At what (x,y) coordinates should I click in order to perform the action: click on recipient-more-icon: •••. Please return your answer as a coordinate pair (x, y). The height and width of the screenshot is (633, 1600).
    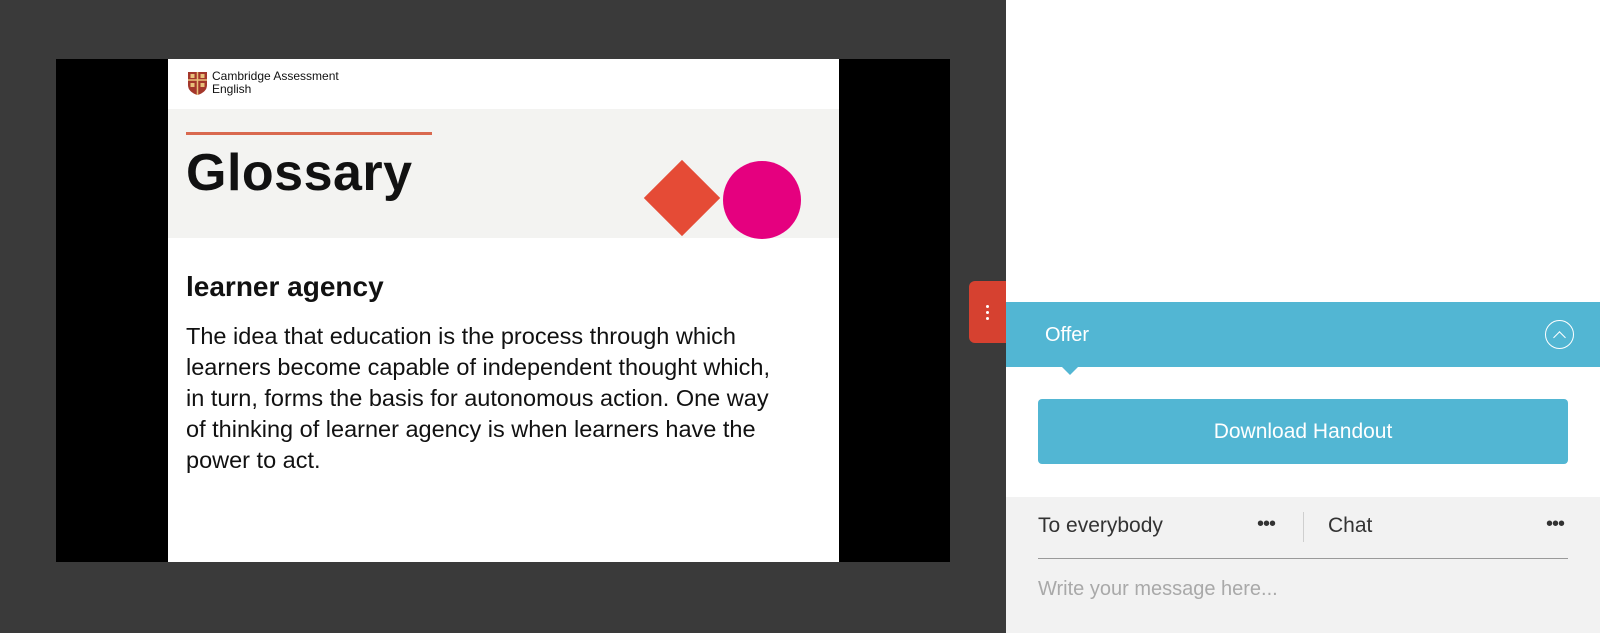
    Looking at the image, I should click on (1266, 524).